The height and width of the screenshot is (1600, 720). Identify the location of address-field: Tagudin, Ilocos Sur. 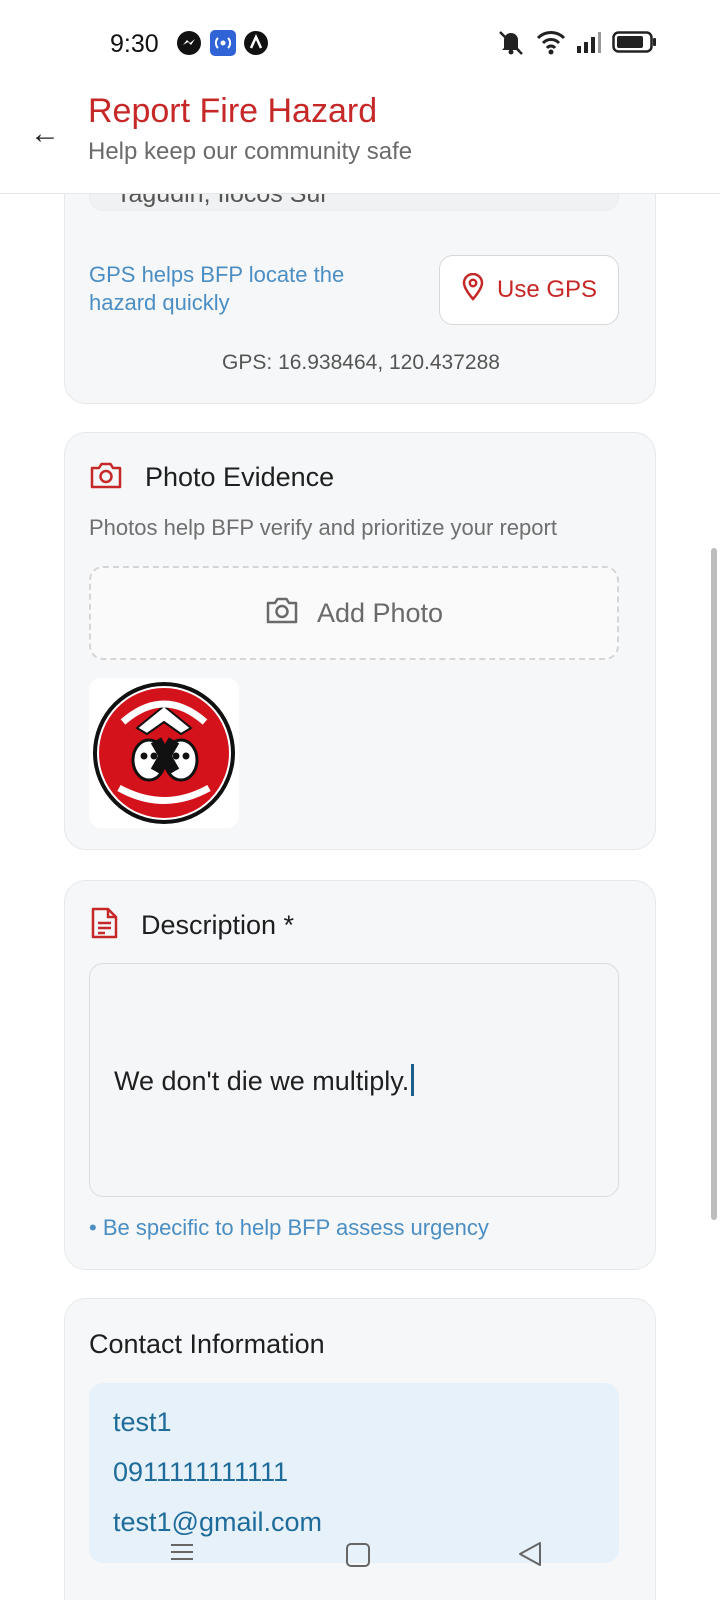
(354, 202).